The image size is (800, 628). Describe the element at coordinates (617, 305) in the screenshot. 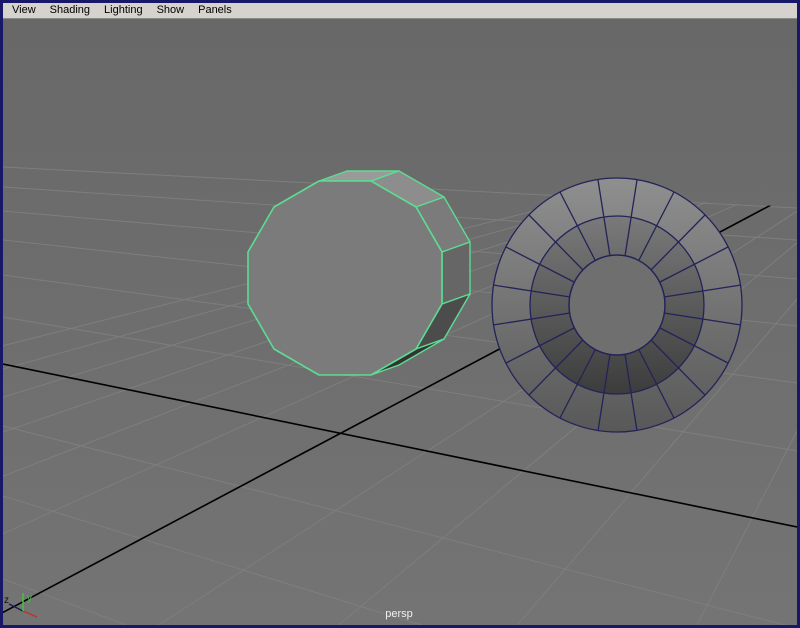

I see `torus-object` at that location.